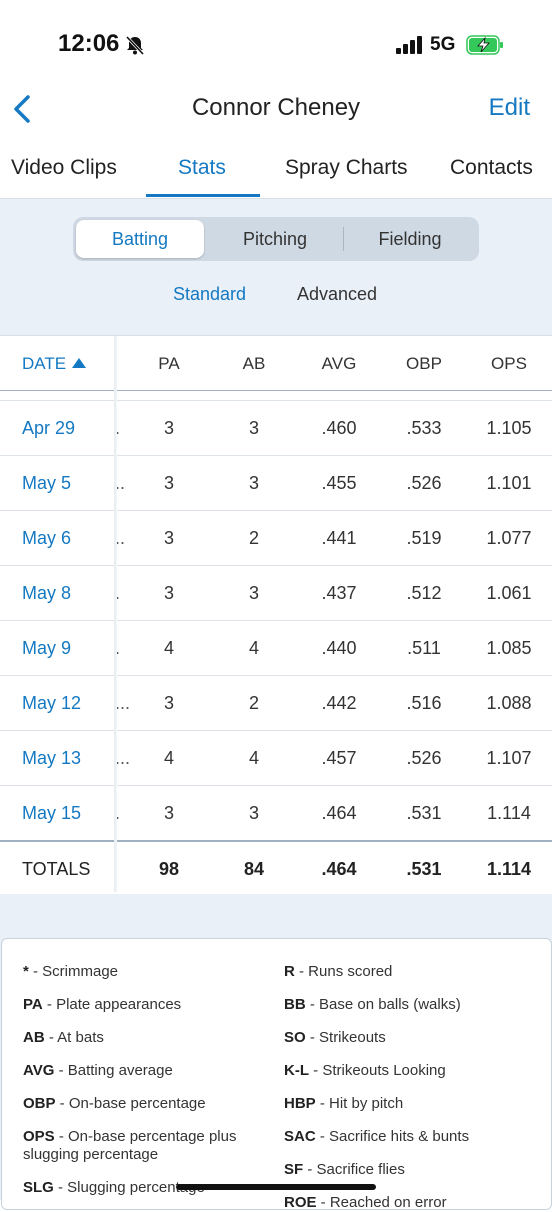  Describe the element at coordinates (491, 168) in the screenshot. I see `tab-contacts: Contacts` at that location.